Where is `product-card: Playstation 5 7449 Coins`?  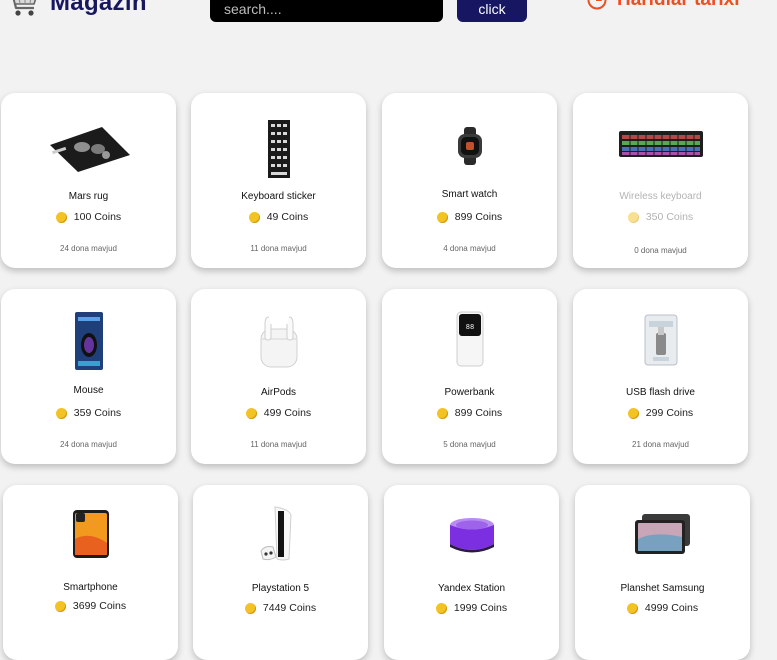
product-card: Playstation 5 7449 Coins is located at coordinates (280, 572).